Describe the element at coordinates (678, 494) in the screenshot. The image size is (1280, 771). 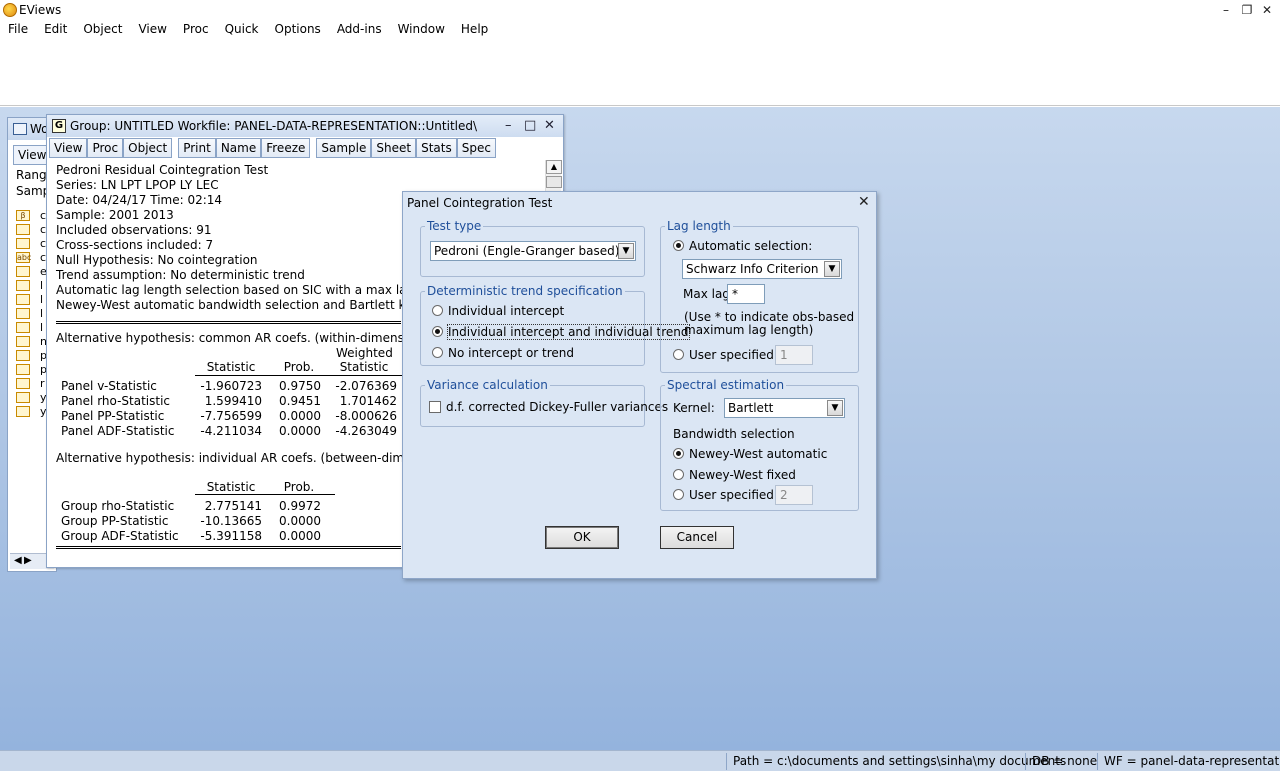
I see `bandwidth-option-2-radio` at that location.